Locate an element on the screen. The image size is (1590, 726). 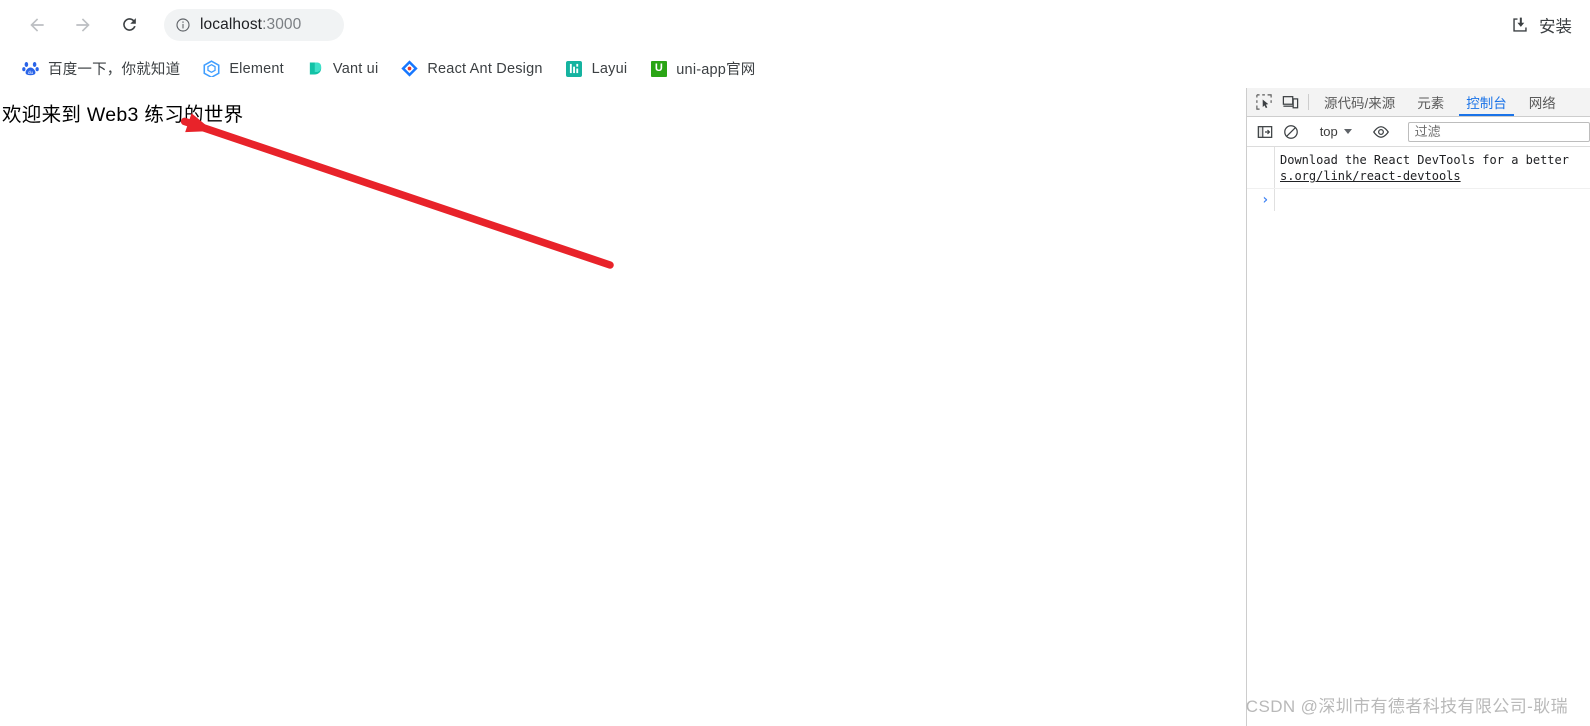
device-toolbar-icon is located at coordinates (1290, 102).